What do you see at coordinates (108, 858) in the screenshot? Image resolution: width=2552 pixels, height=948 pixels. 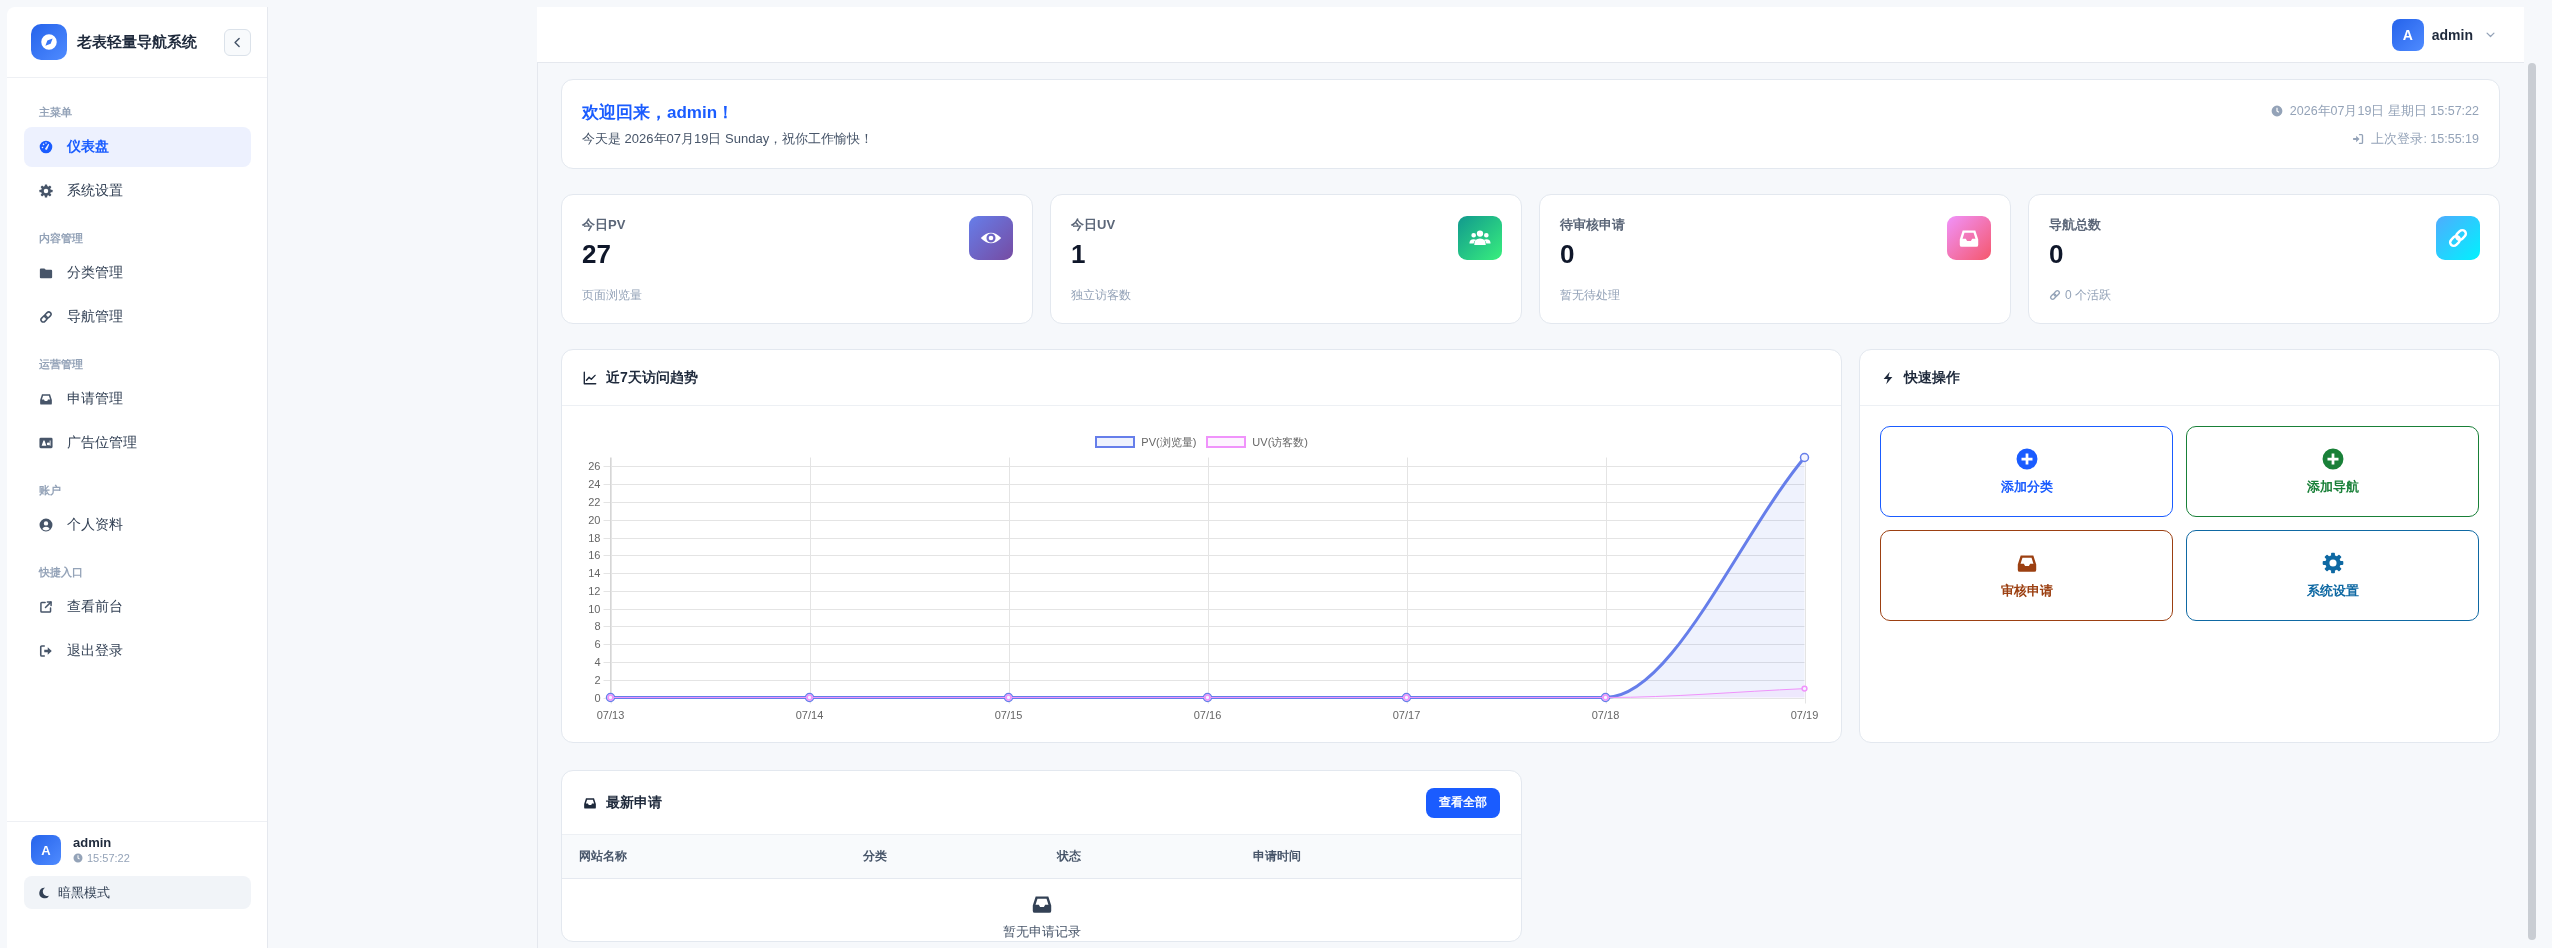 I see `time-text: 15:57:22` at bounding box center [108, 858].